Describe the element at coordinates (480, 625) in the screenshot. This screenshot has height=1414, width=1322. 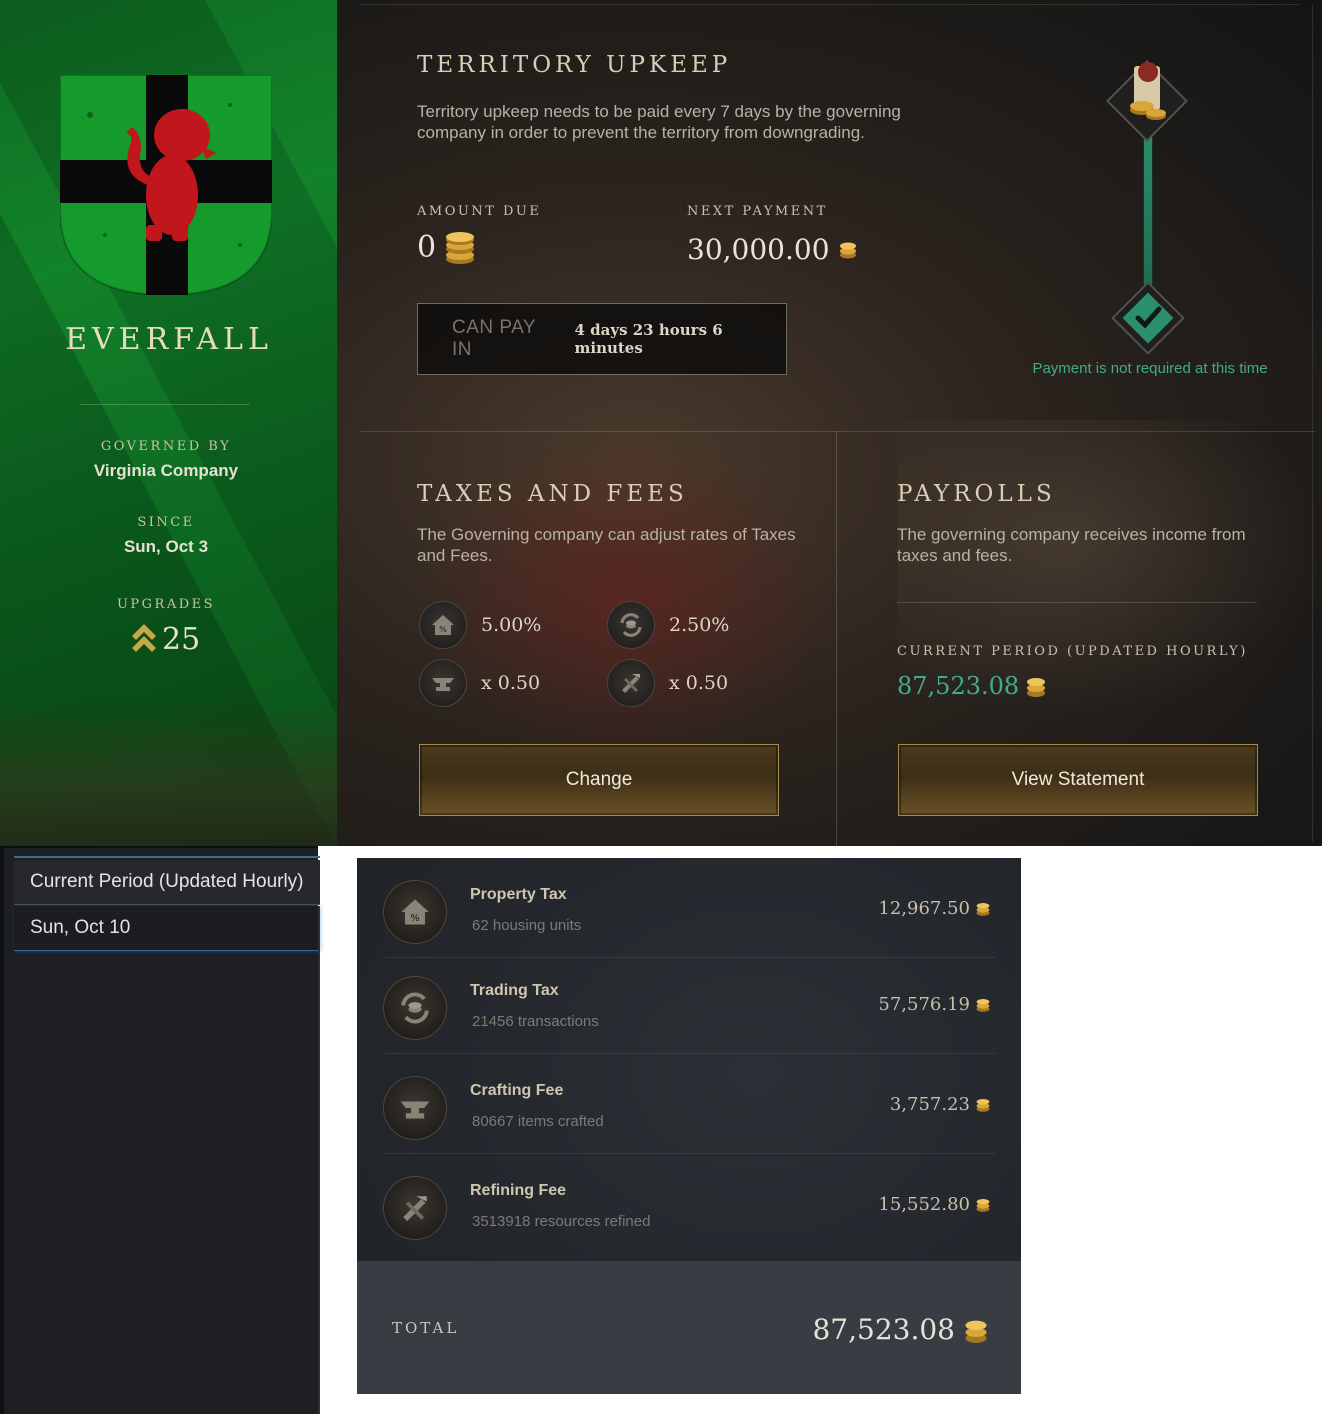
I see `property-tax-rate: % 5.00%` at that location.